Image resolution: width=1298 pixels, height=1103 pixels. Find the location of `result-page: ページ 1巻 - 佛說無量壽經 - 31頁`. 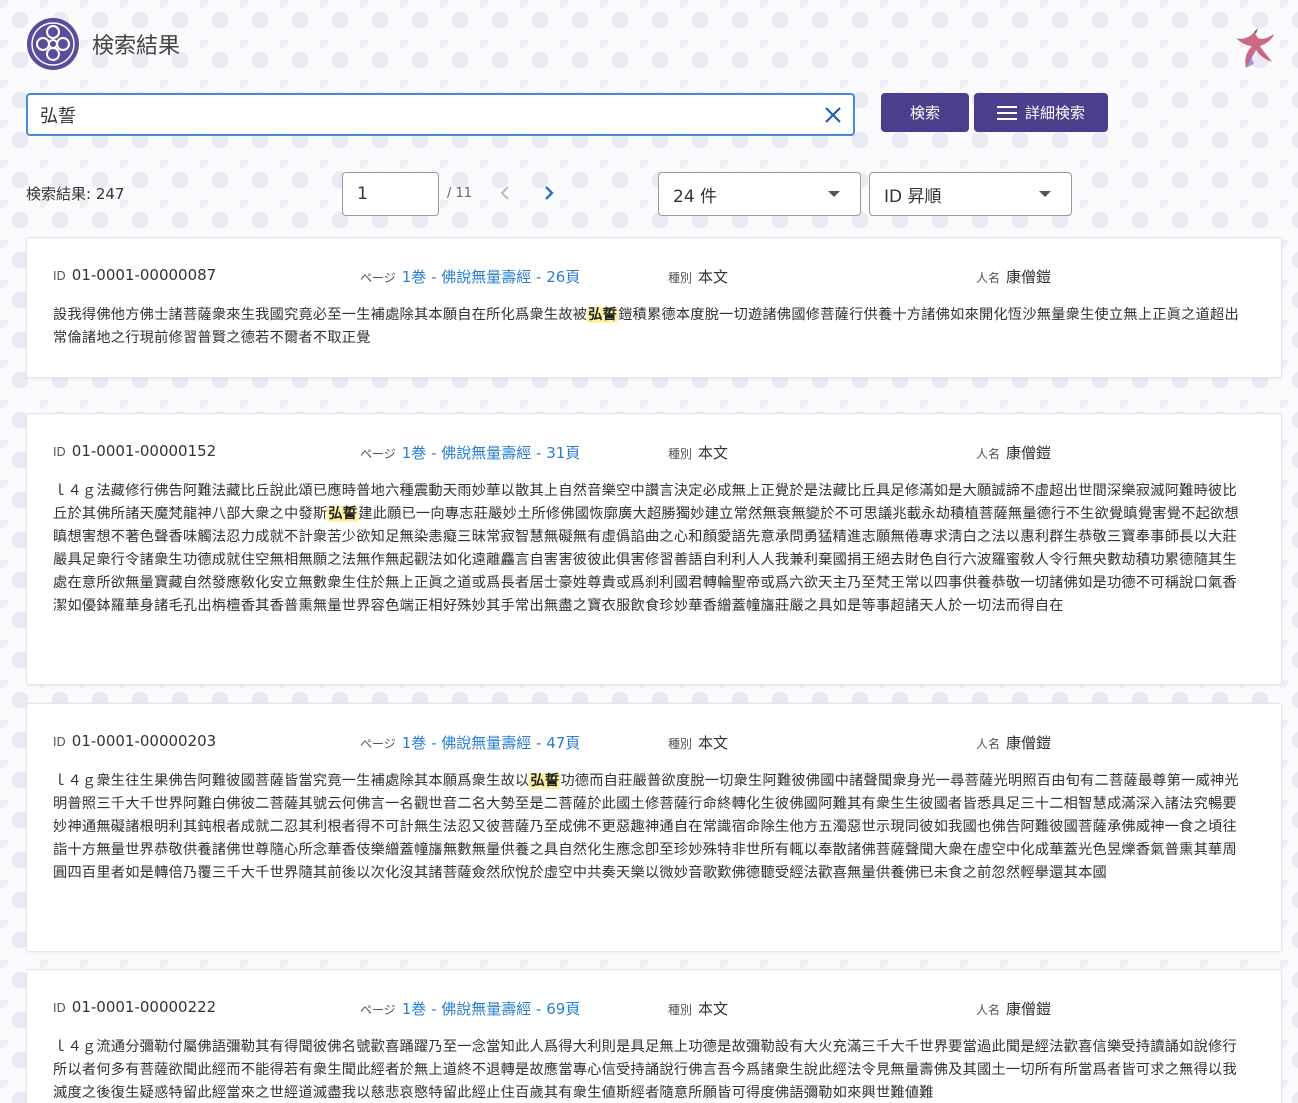

result-page: ページ 1巻 - 佛說無量壽經 - 31頁 is located at coordinates (470, 452).